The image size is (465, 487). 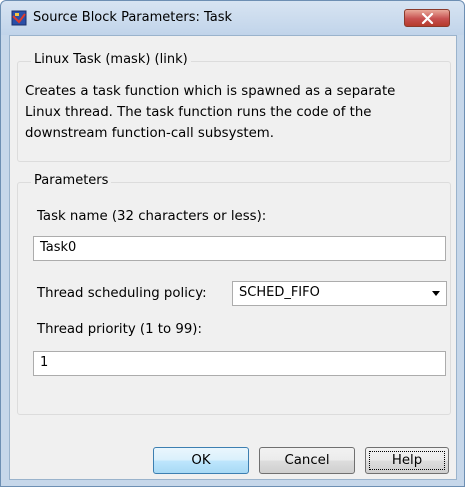 I want to click on cancel-button: Cancel, so click(x=307, y=460).